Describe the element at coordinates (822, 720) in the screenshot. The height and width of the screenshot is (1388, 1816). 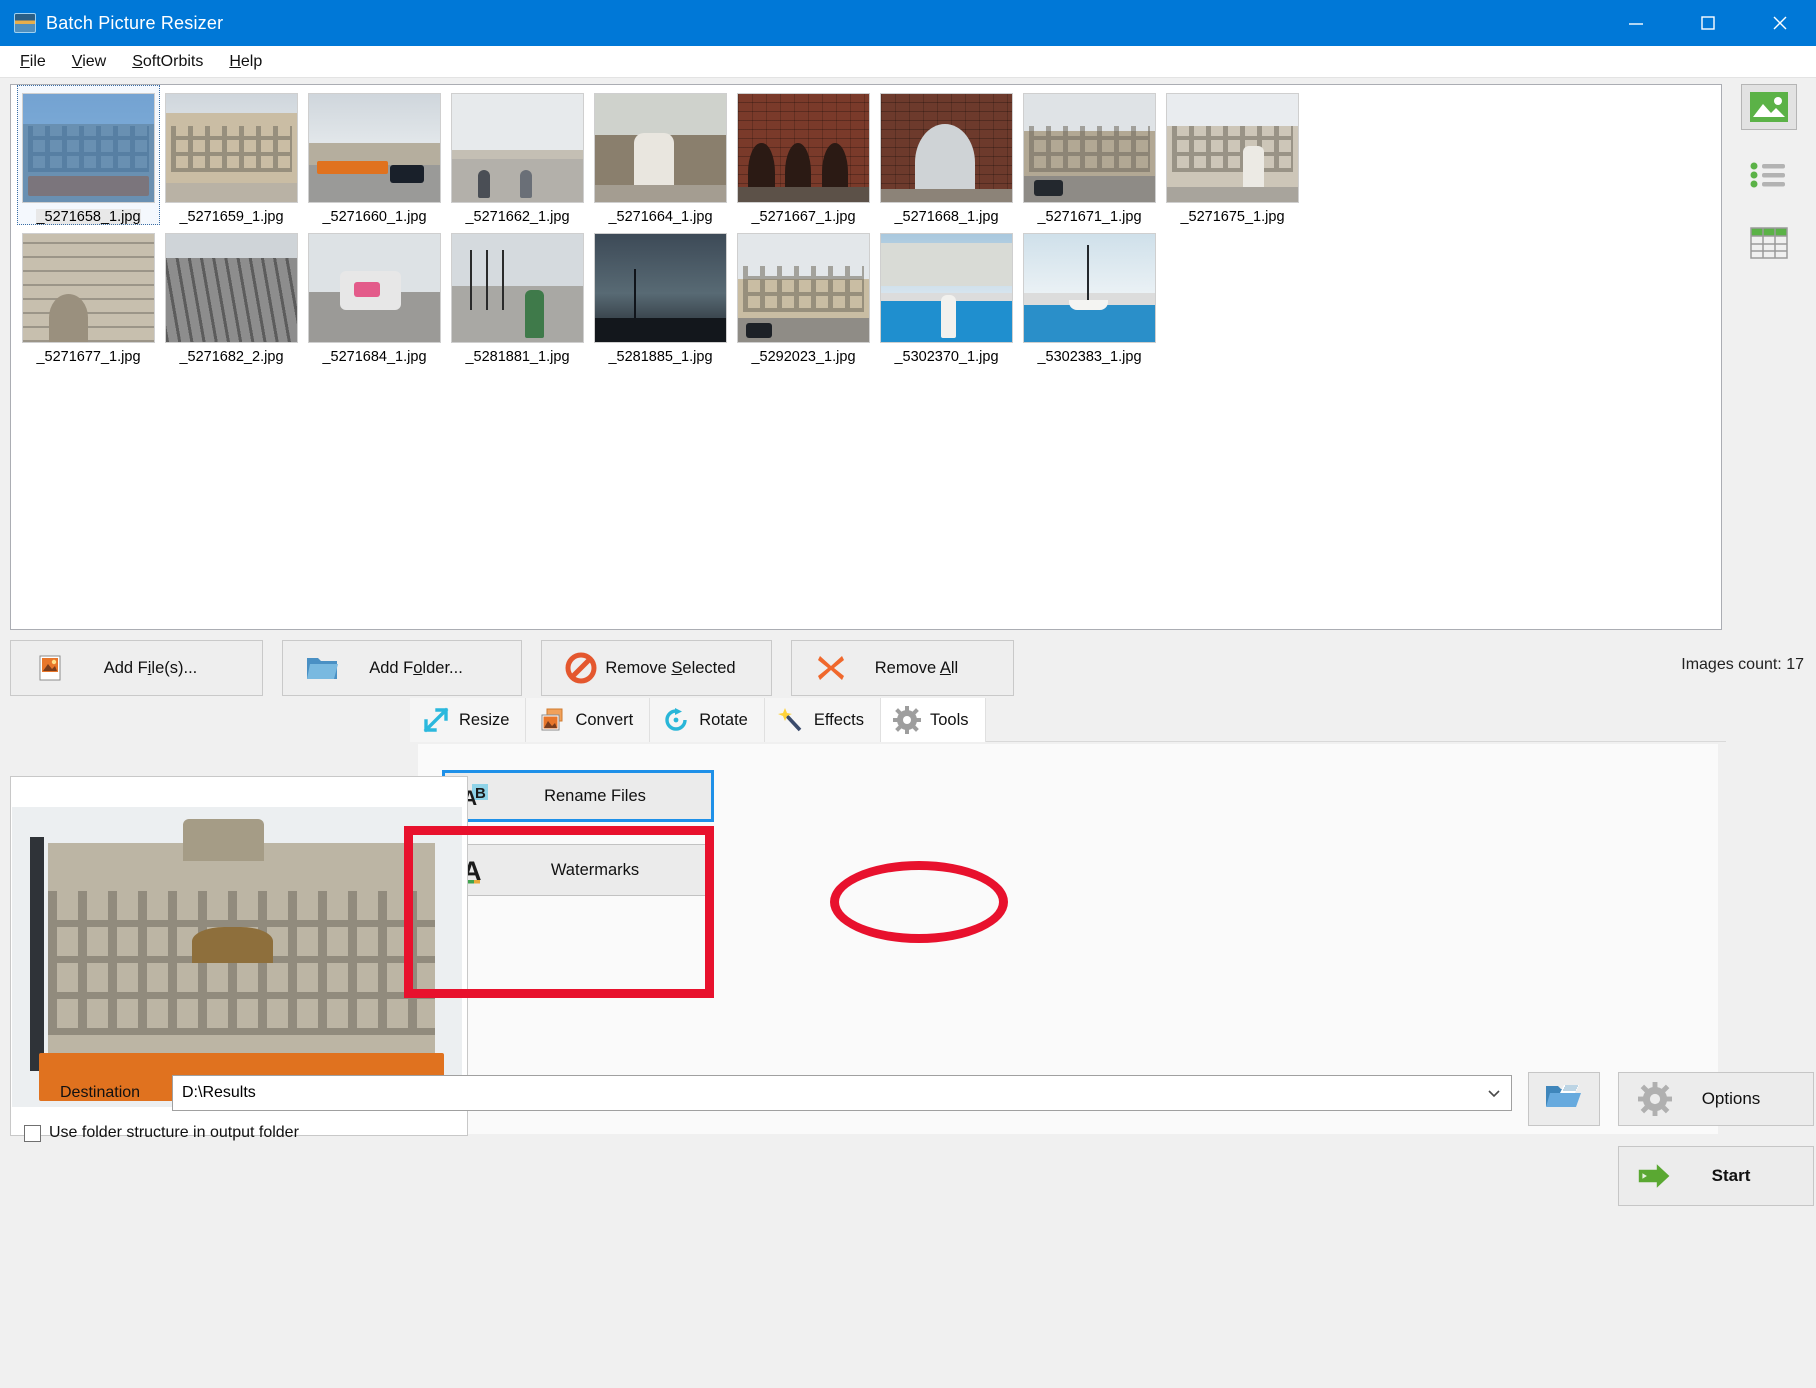
I see `tab-effects: Effects` at that location.